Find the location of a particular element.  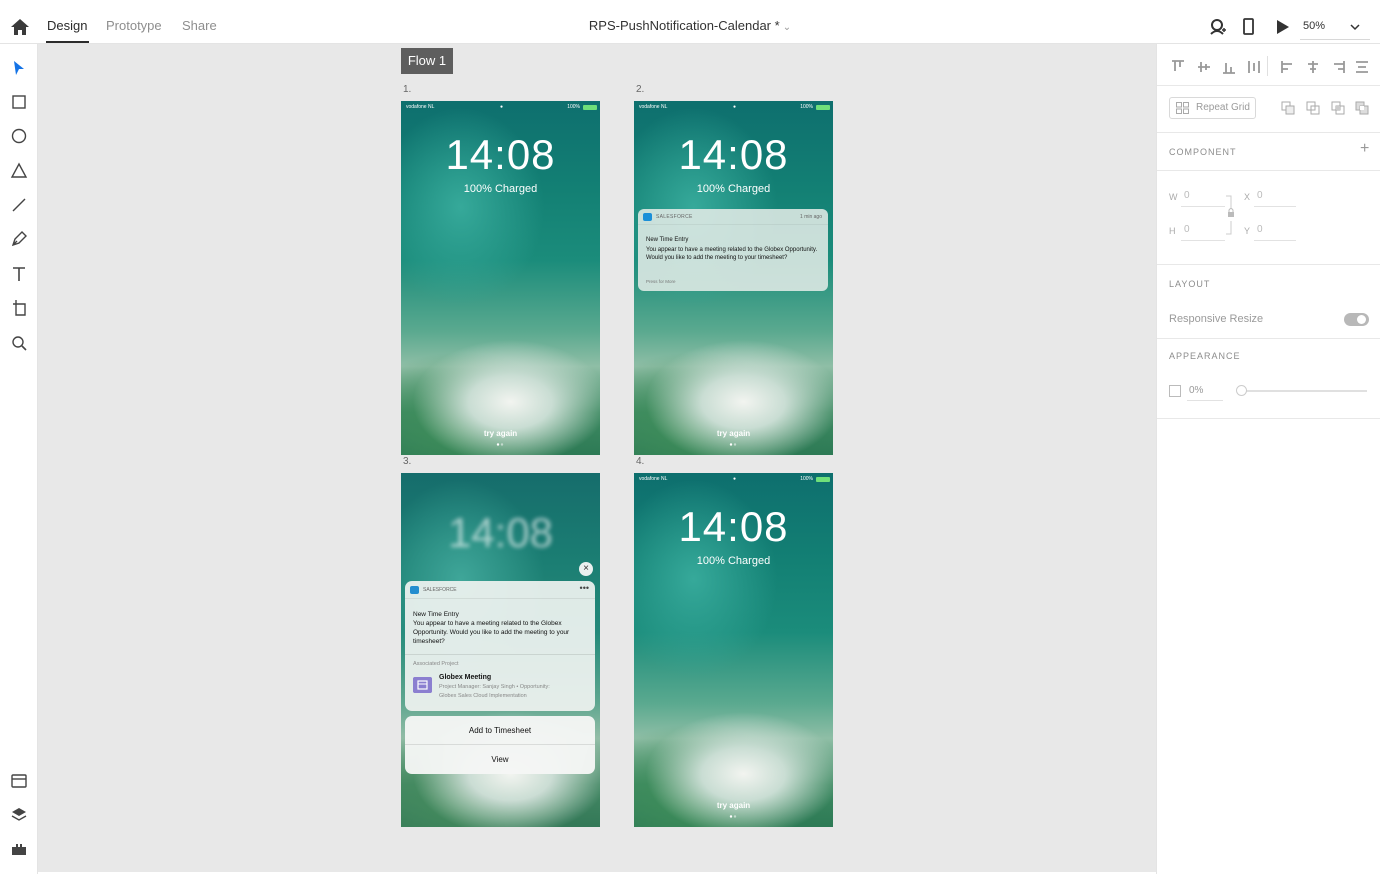

align-top-icon is located at coordinates (1178, 67).